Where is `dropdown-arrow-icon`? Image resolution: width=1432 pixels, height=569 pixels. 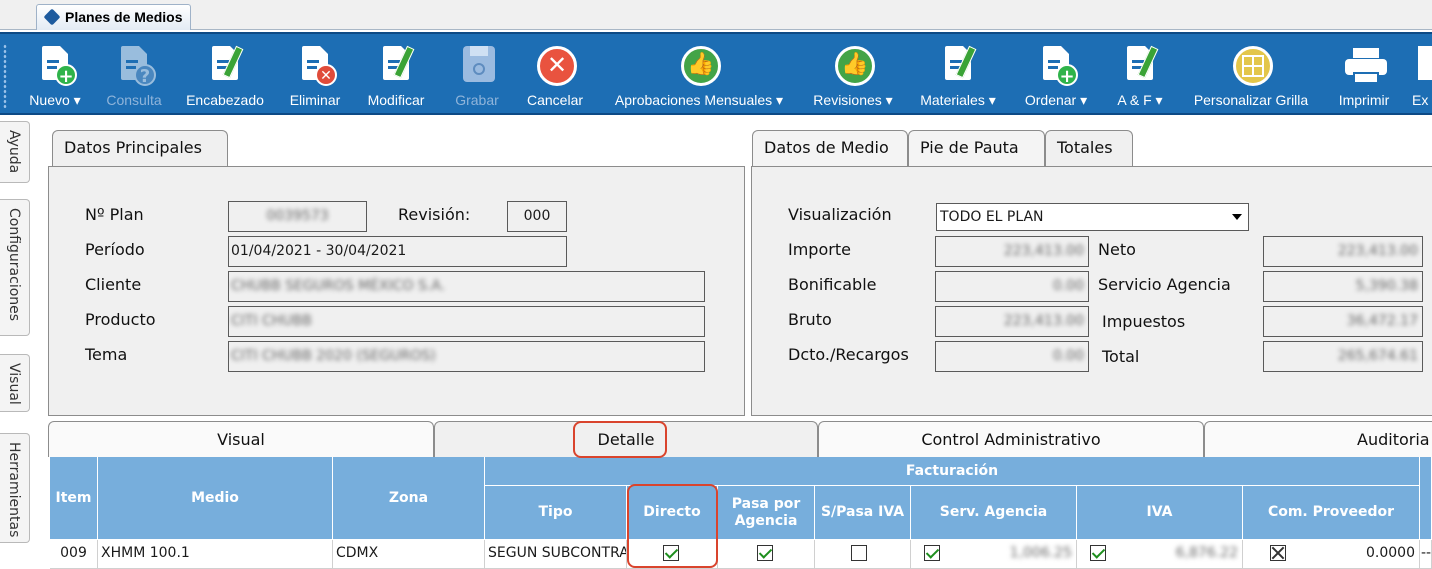
dropdown-arrow-icon is located at coordinates (1237, 217).